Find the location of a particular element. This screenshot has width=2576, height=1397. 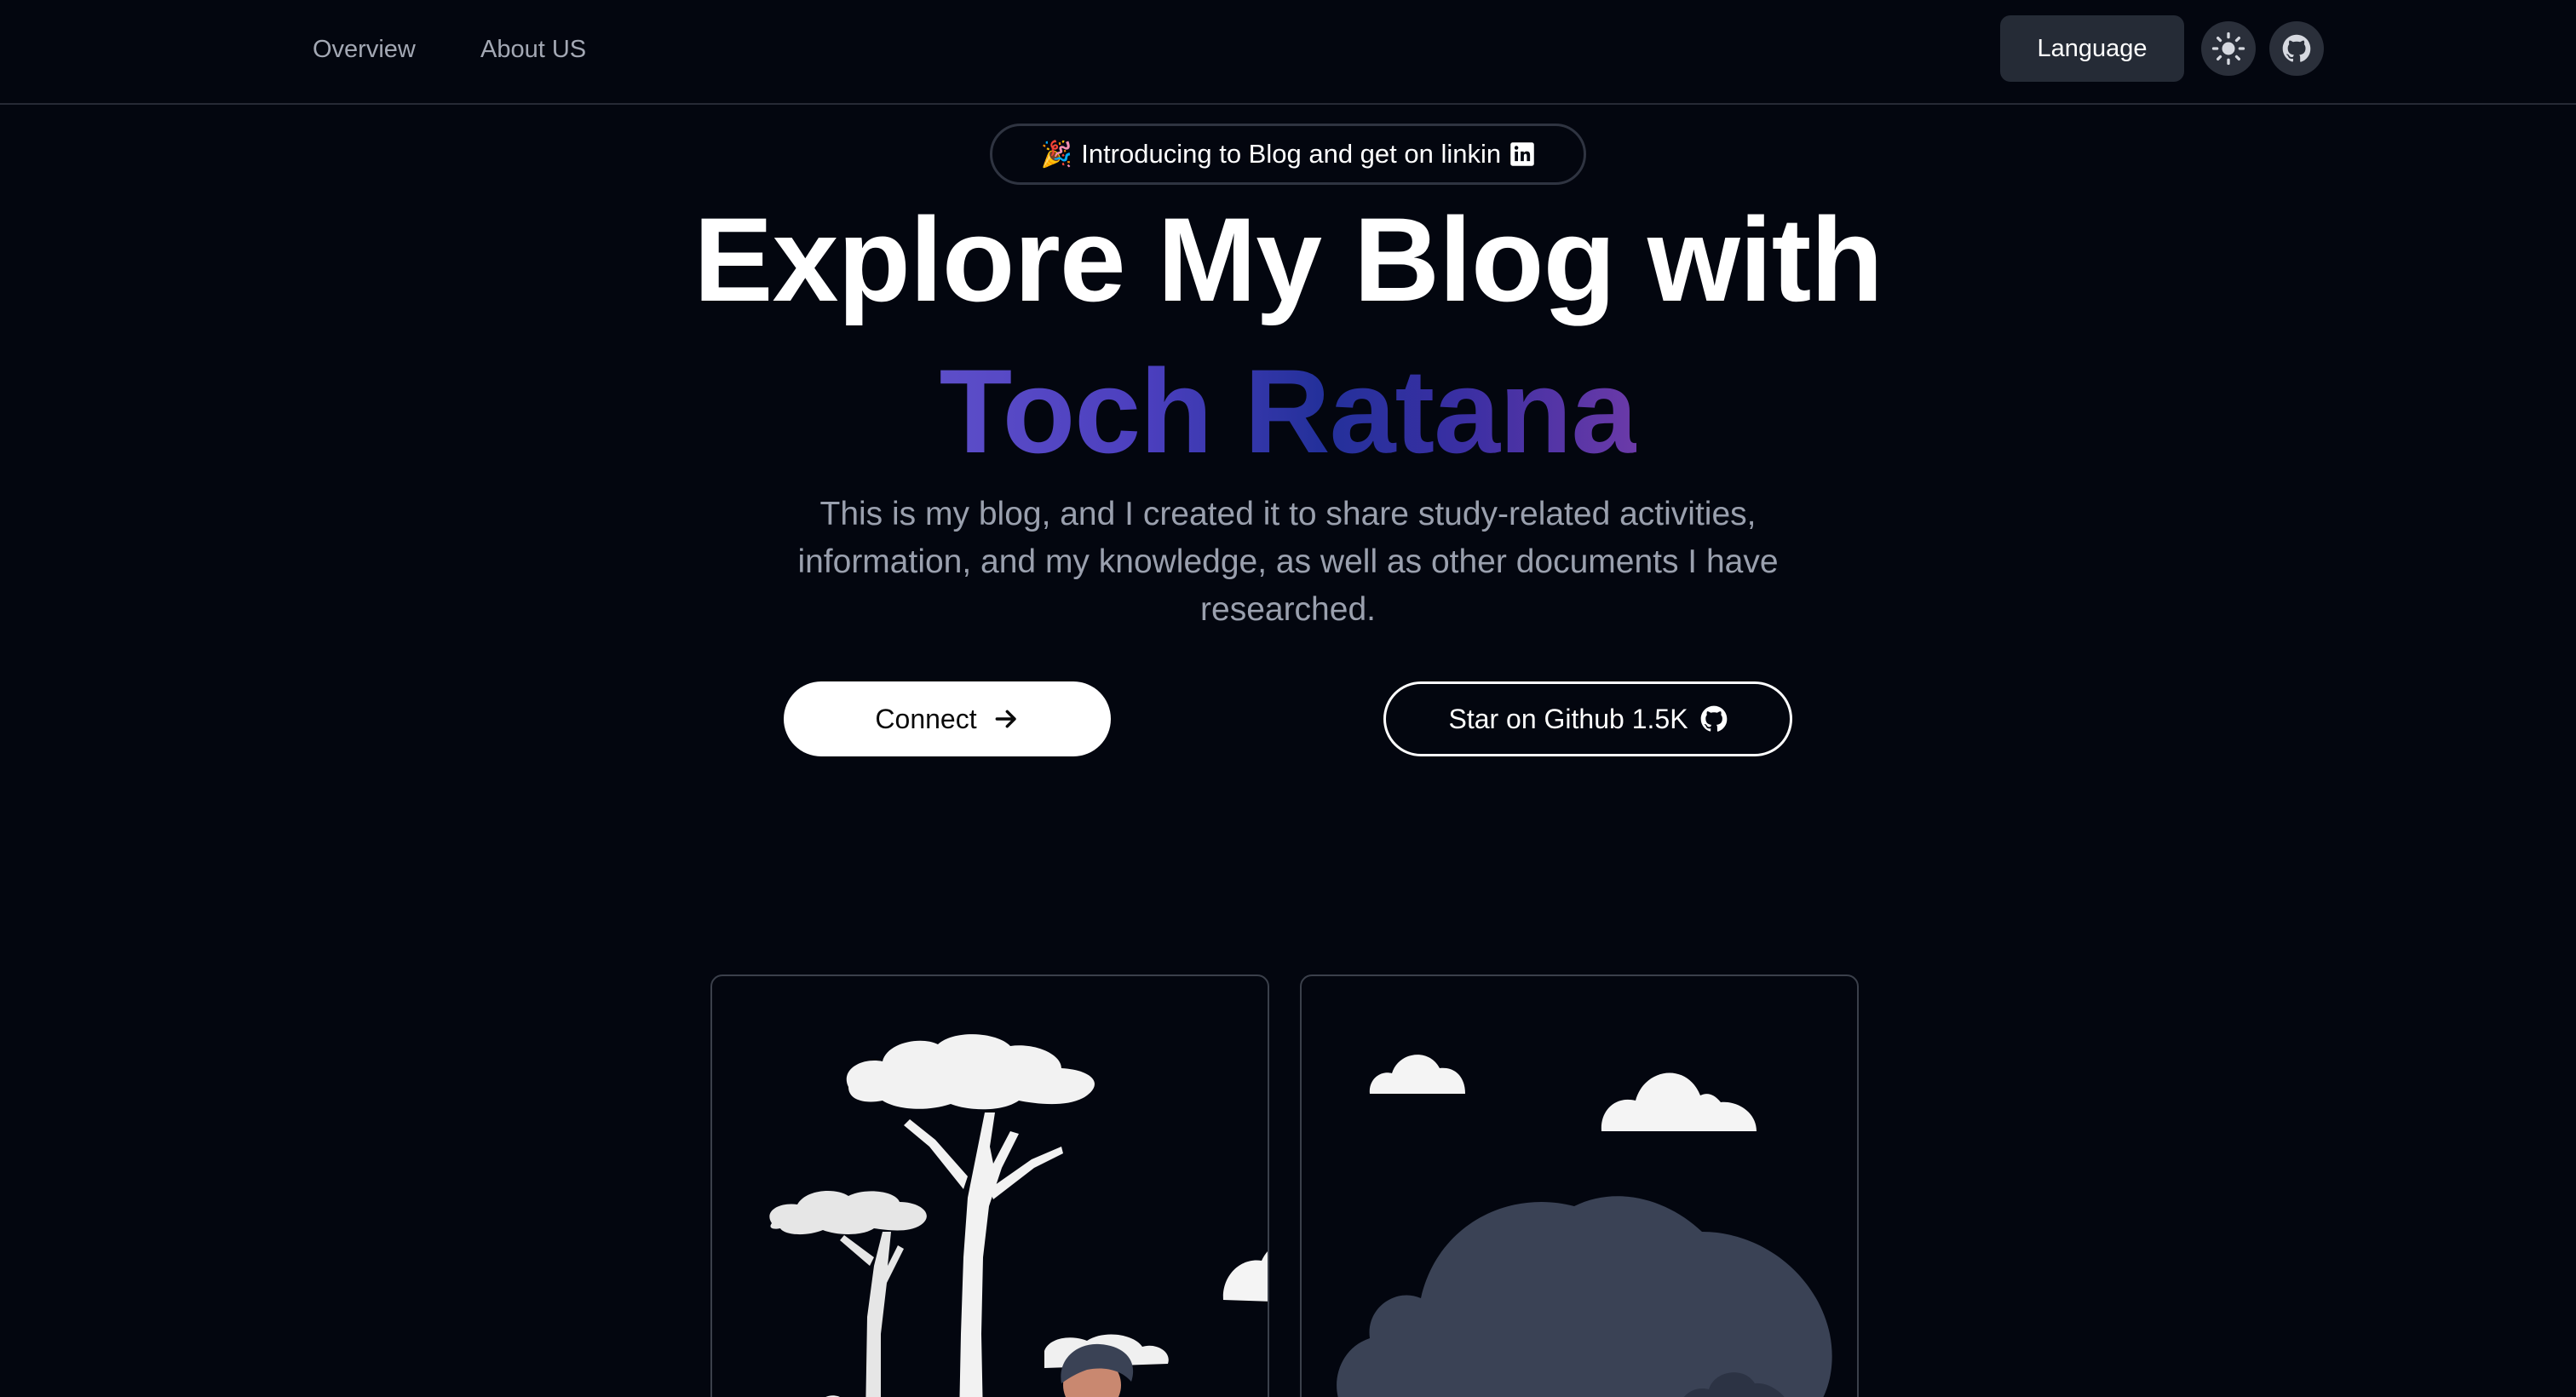

linkedin-icon is located at coordinates (1522, 154).